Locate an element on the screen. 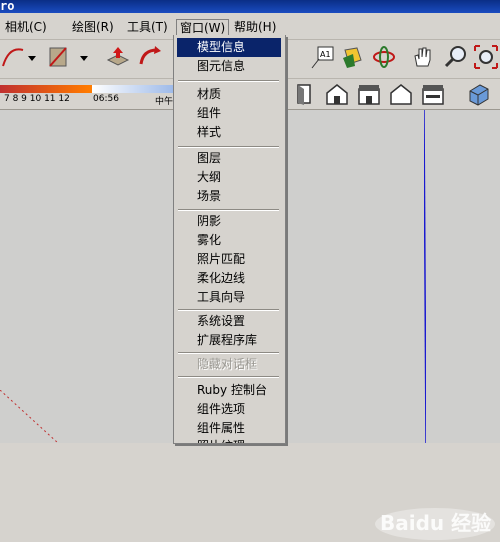  menu-outliner: 大纲 is located at coordinates (229, 177).